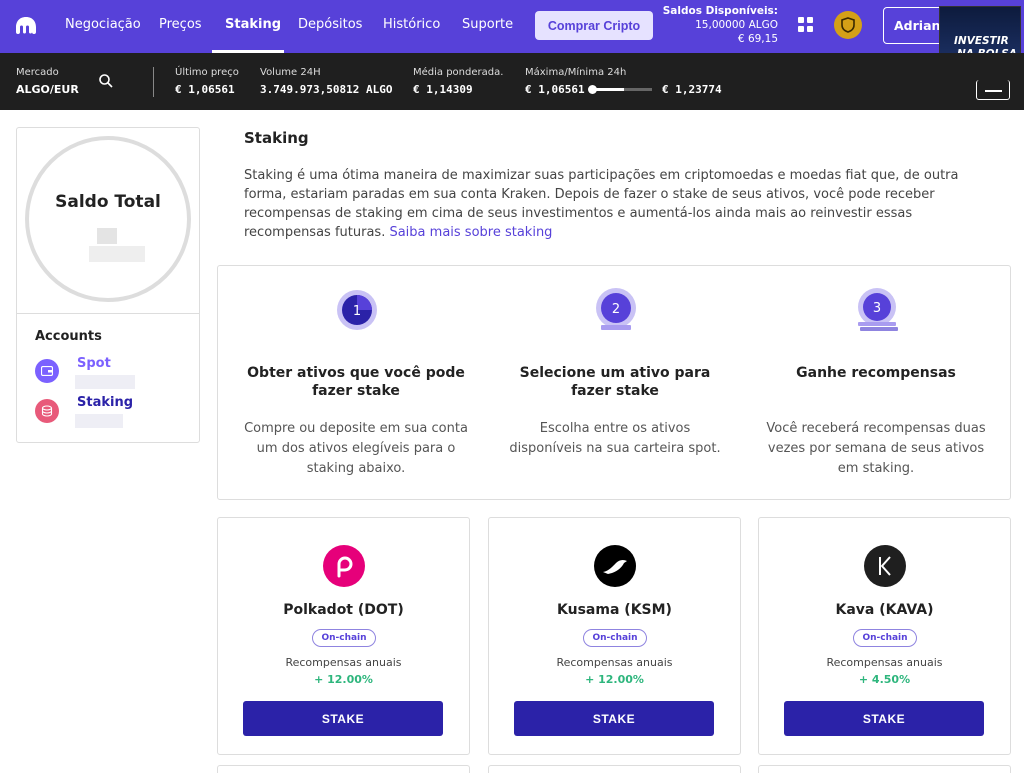  Describe the element at coordinates (470, 232) in the screenshot. I see `learn-more-link: Saiba mais sobre staking` at that location.